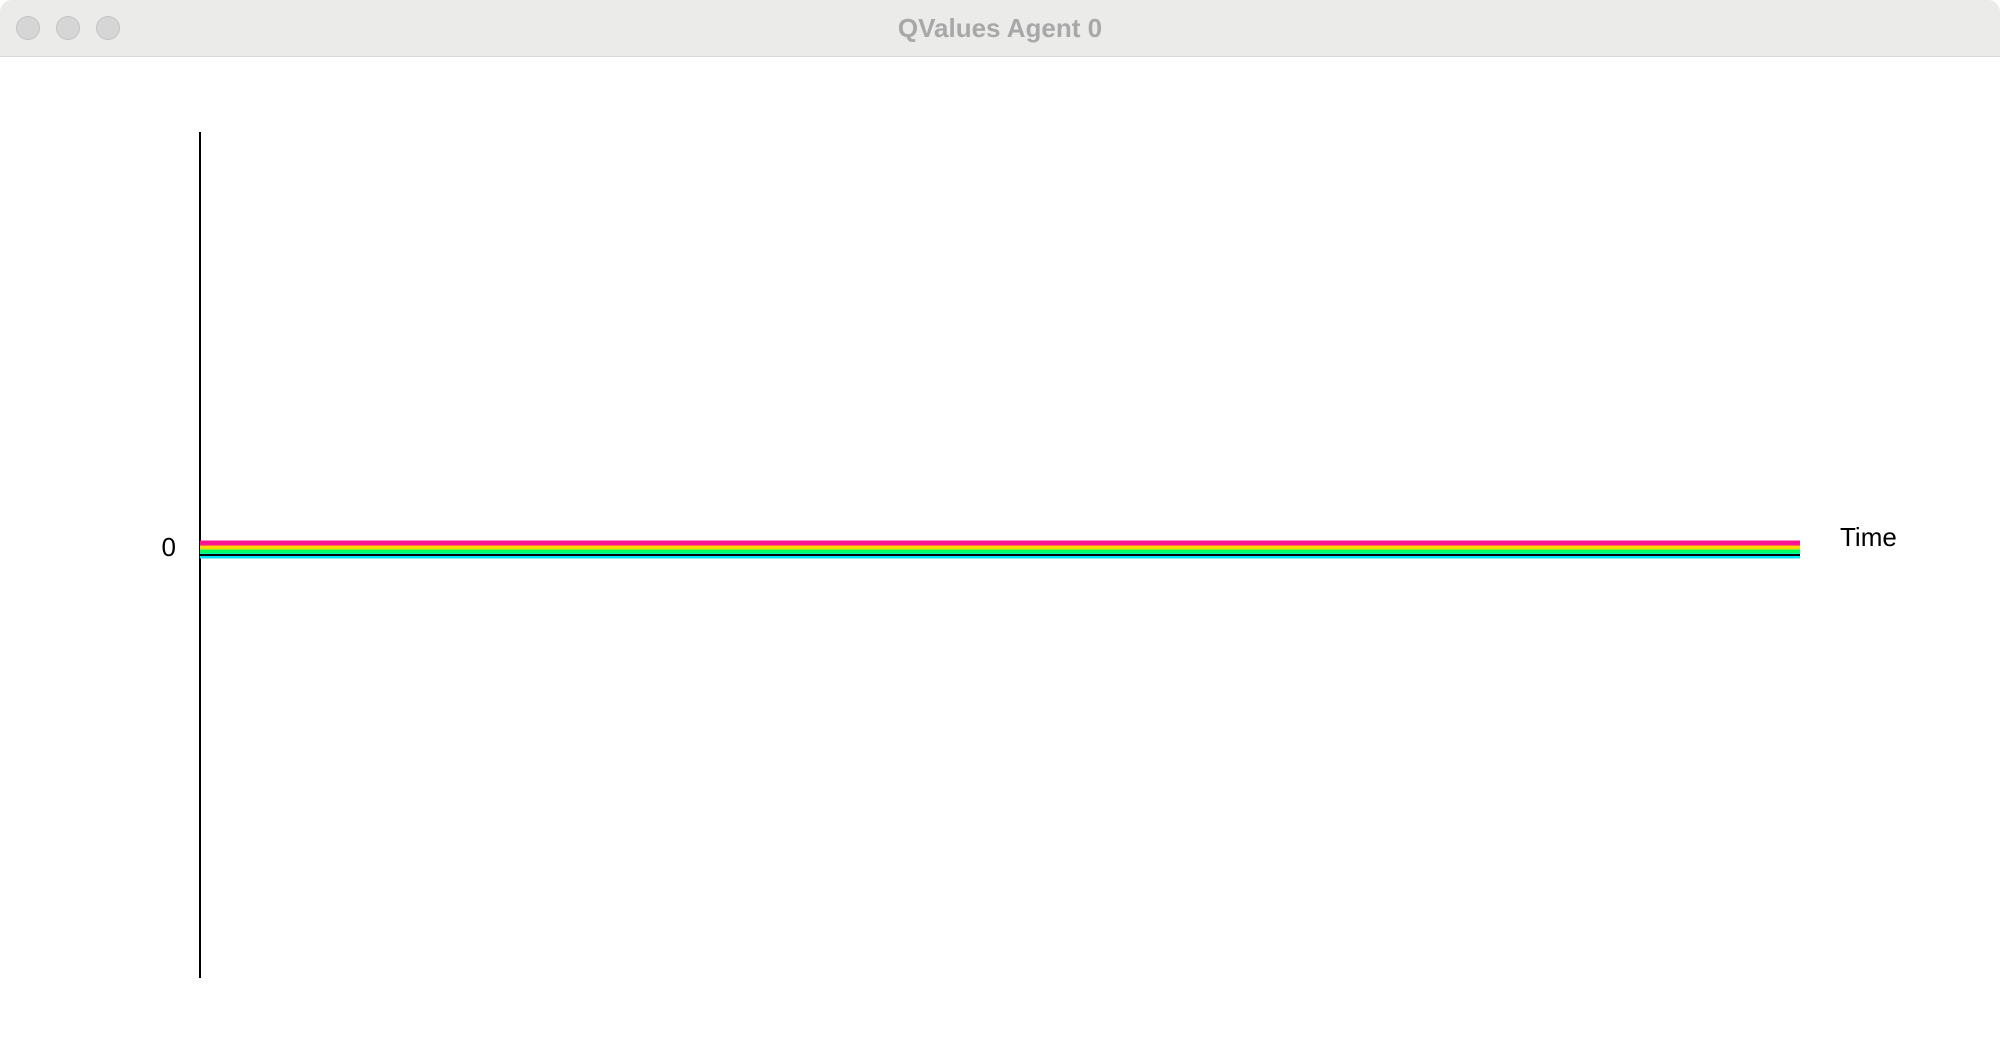 The image size is (2000, 1054). I want to click on title-bar: QValues Agent 0, so click(1000, 28).